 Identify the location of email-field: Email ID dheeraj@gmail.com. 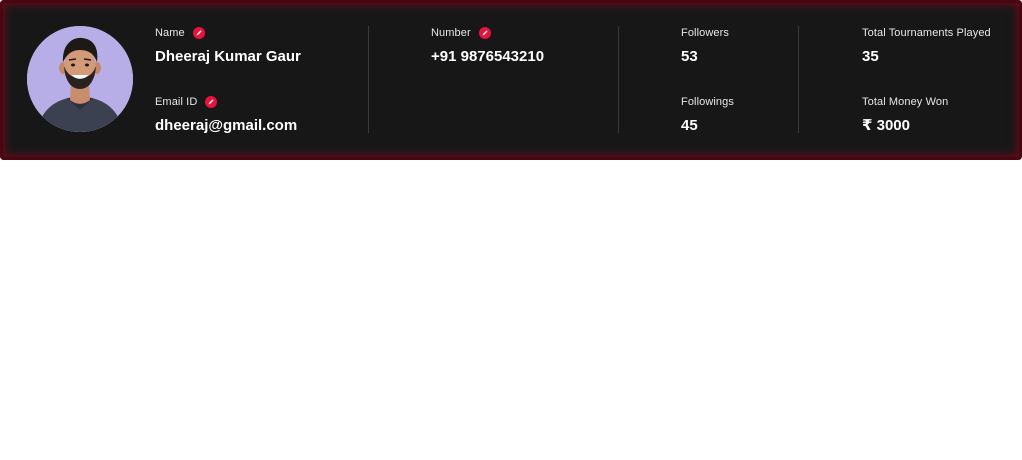
(226, 115).